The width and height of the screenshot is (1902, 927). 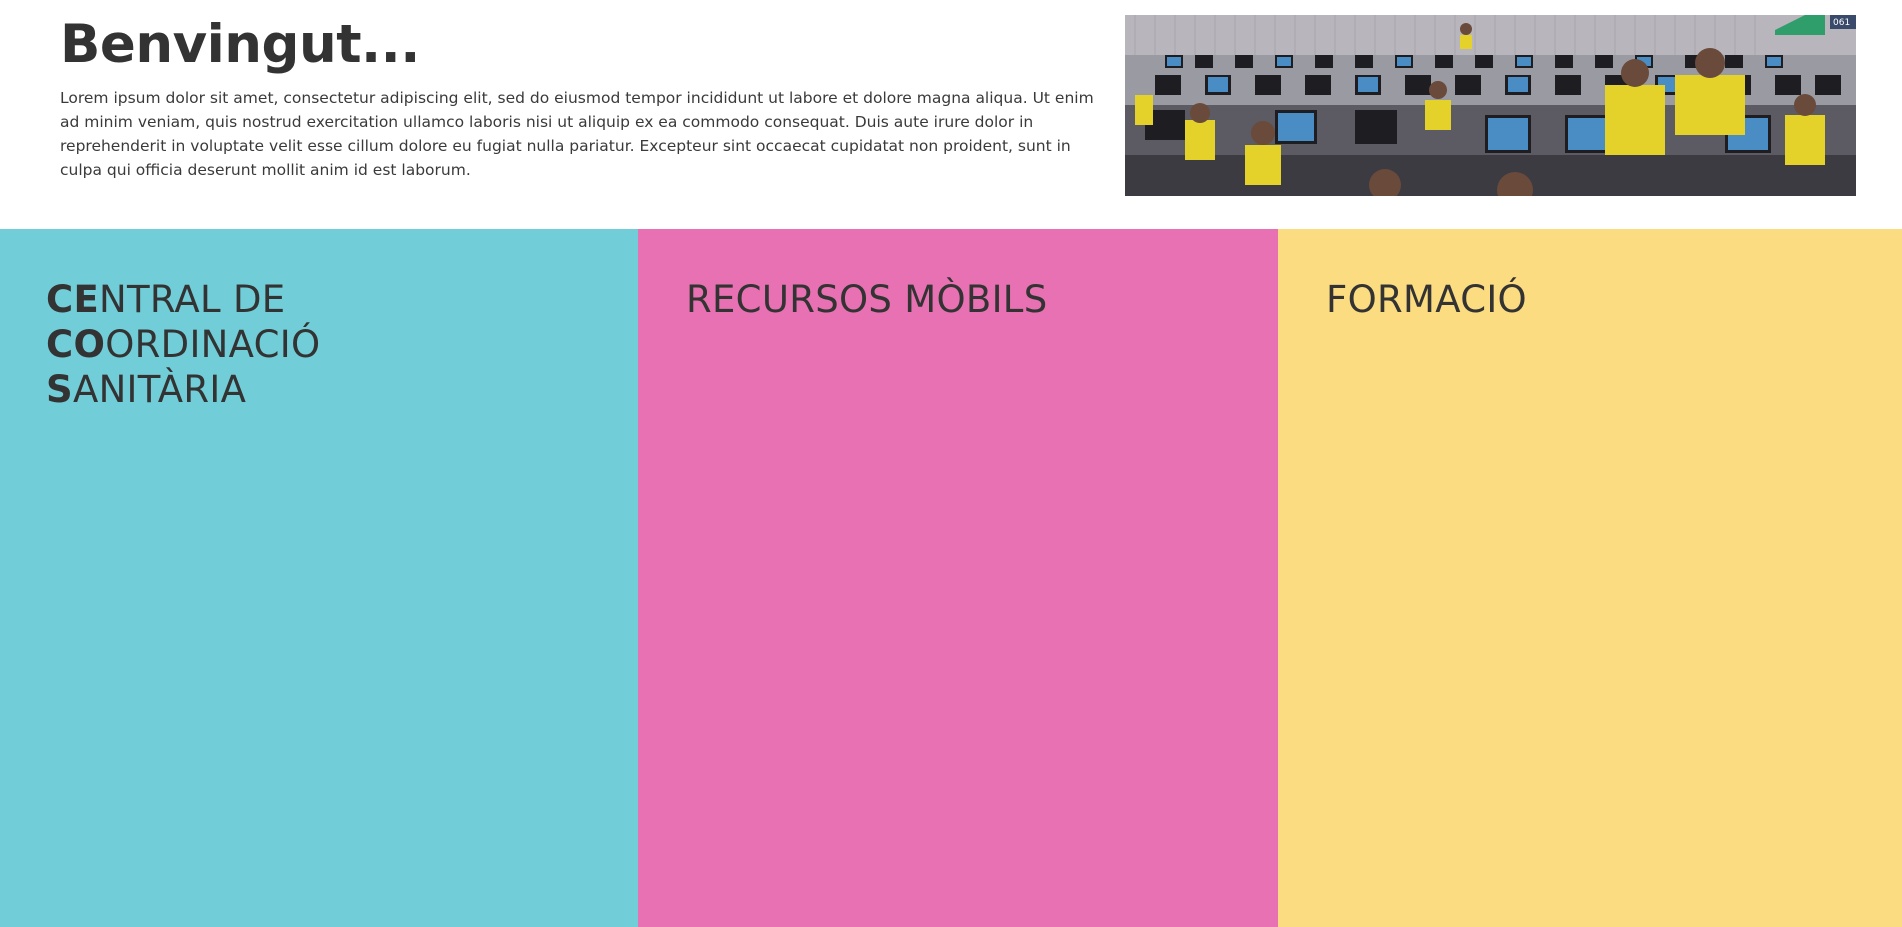 What do you see at coordinates (1841, 23) in the screenshot?
I see `image-overlay-text: 061` at bounding box center [1841, 23].